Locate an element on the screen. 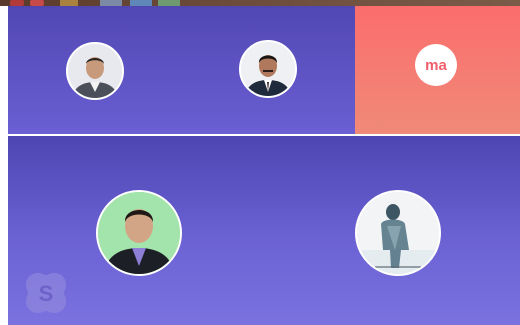  participant-initials-avatar: ma is located at coordinates (436, 65).